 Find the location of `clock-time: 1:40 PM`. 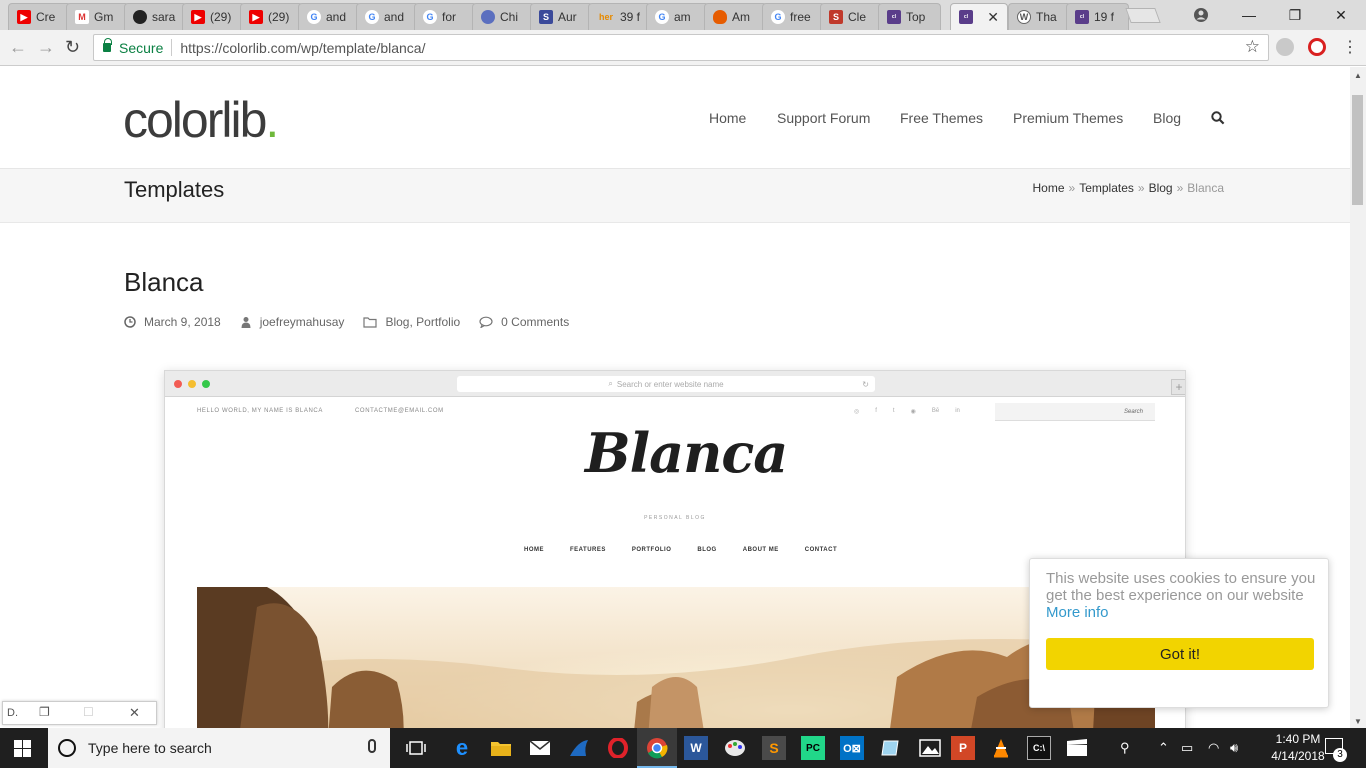

clock-time: 1:40 PM is located at coordinates (1298, 739).